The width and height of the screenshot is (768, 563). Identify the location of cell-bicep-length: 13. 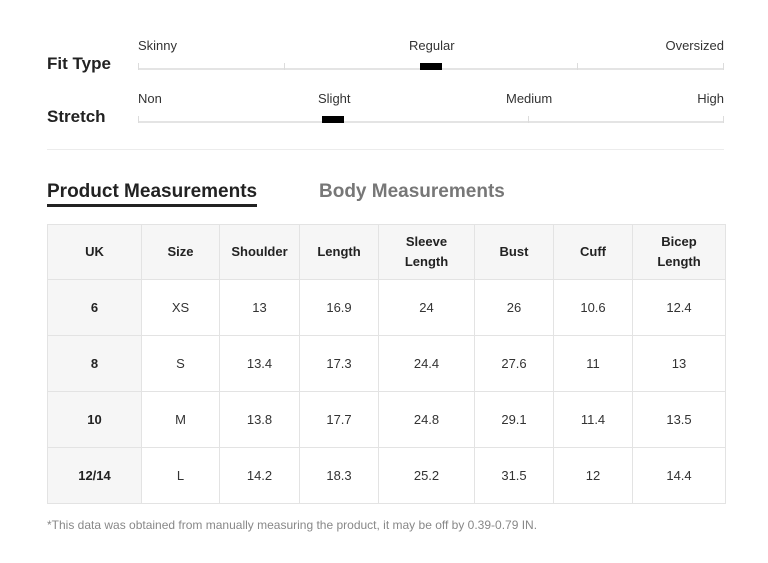
(679, 363).